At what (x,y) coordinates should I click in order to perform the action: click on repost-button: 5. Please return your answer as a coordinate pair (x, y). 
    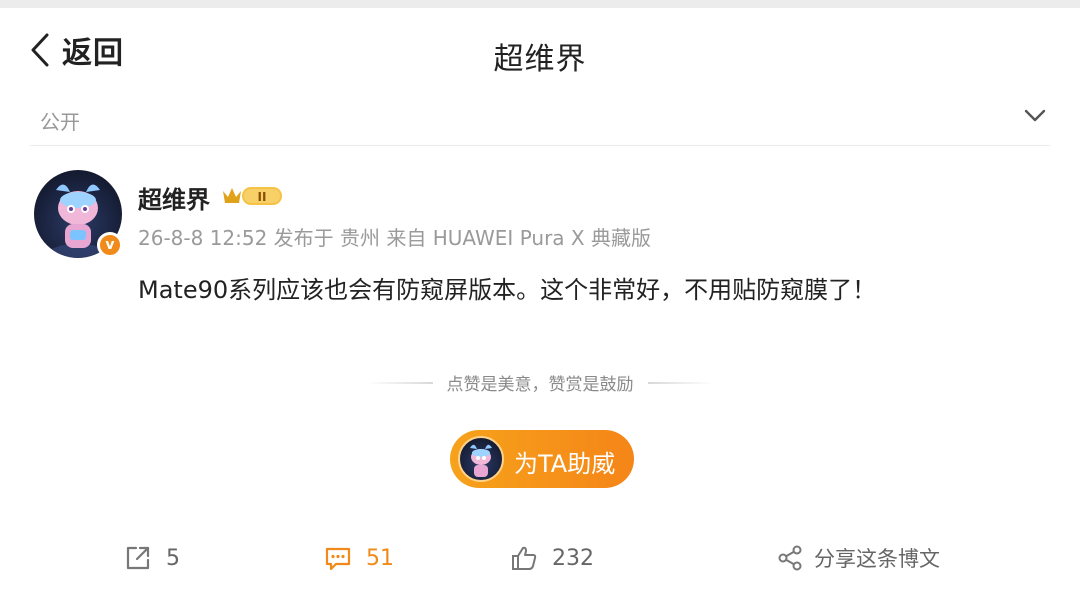
    Looking at the image, I should click on (152, 558).